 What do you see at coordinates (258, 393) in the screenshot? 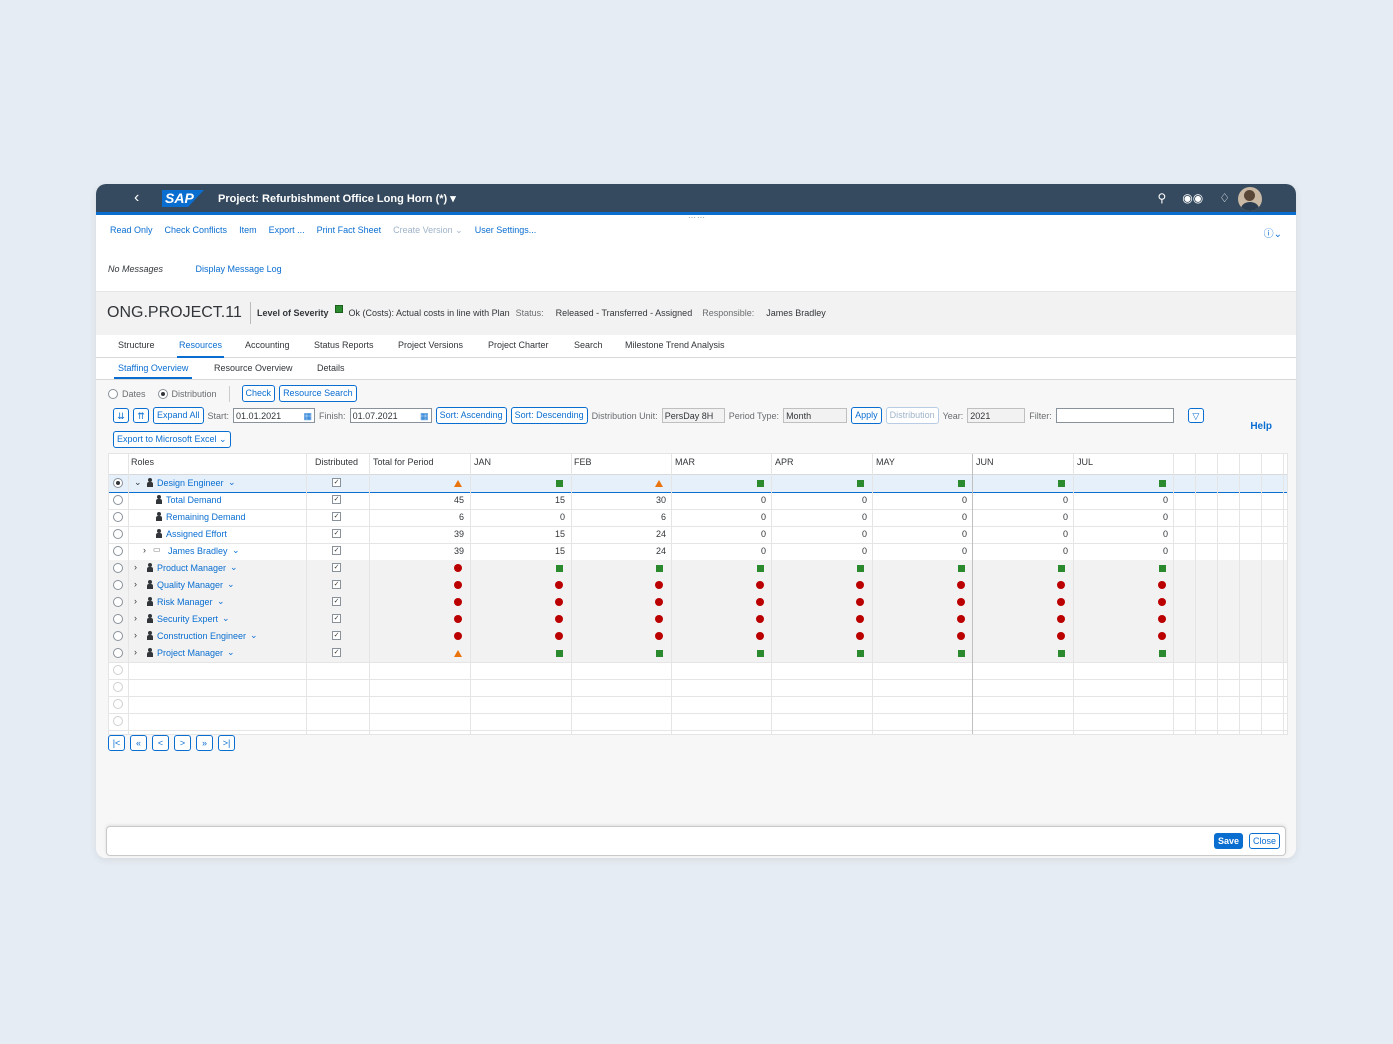
I see `check-button: Check` at bounding box center [258, 393].